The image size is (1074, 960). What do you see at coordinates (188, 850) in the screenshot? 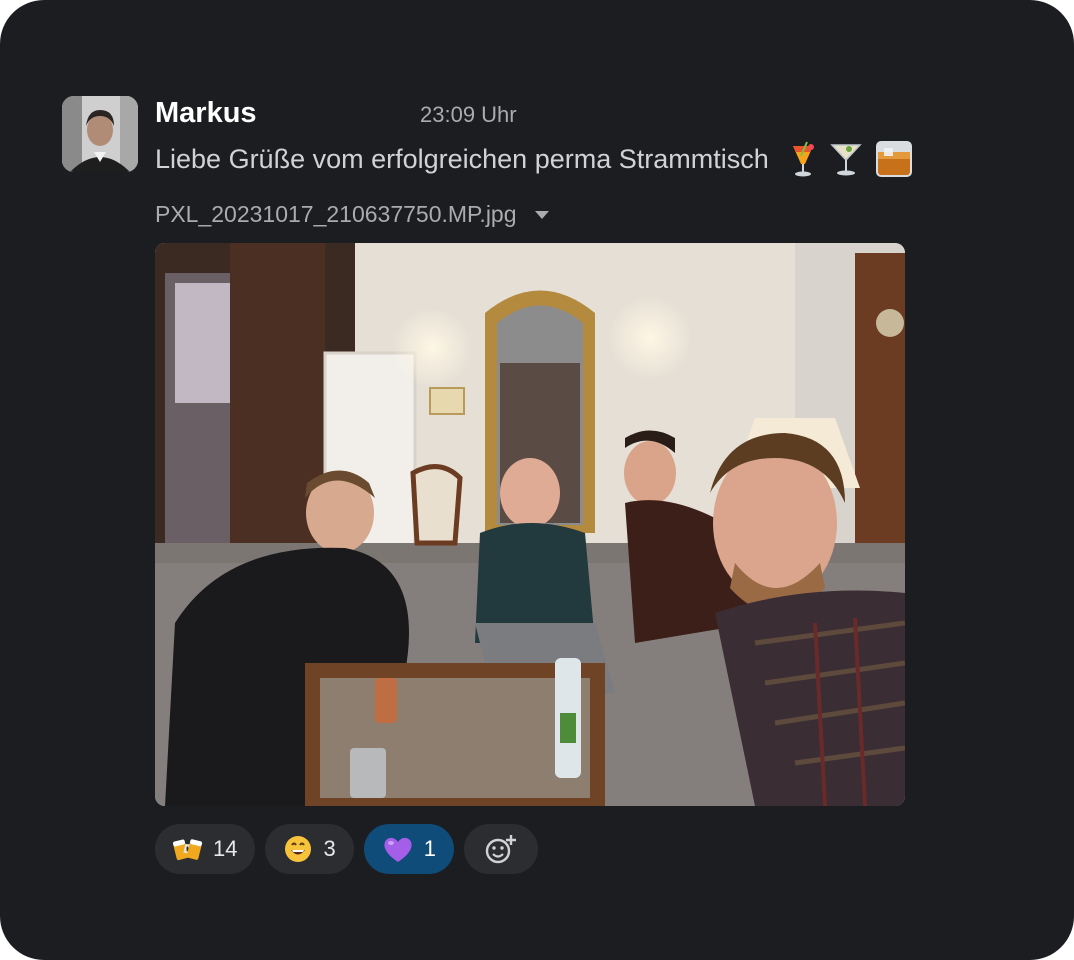
I see `clinking-beer-mugs-icon` at bounding box center [188, 850].